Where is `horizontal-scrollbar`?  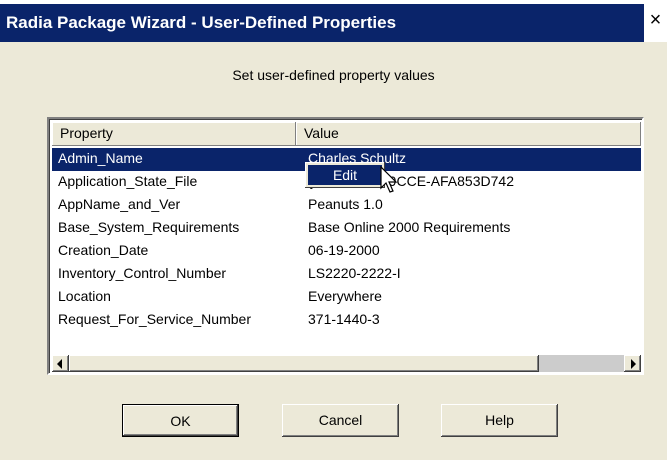
horizontal-scrollbar is located at coordinates (346, 363).